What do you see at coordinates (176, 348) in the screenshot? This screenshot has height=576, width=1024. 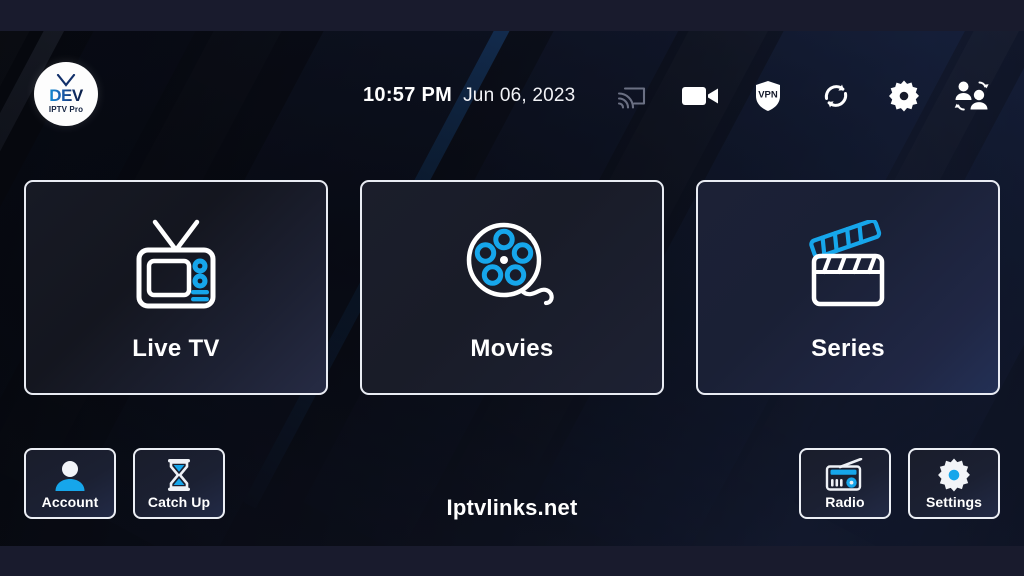 I see `card-label-live-tv: Live TV` at bounding box center [176, 348].